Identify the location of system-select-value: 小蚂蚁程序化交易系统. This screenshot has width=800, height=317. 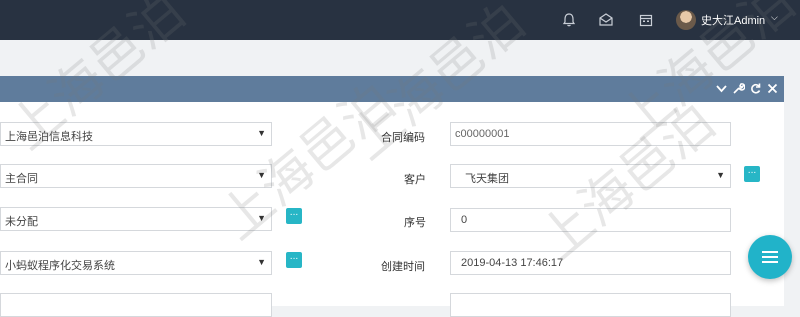
(60, 266).